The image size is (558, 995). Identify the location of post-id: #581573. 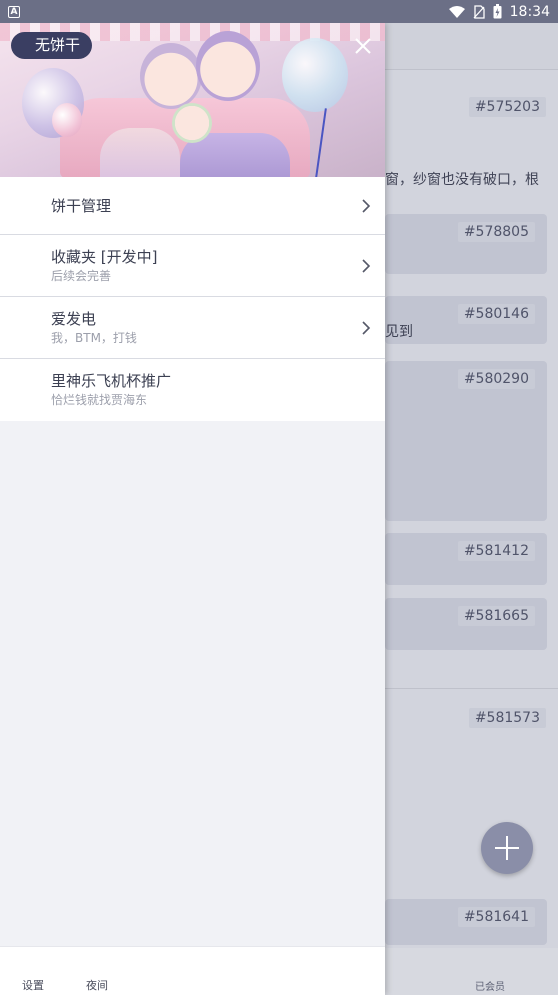
(507, 718).